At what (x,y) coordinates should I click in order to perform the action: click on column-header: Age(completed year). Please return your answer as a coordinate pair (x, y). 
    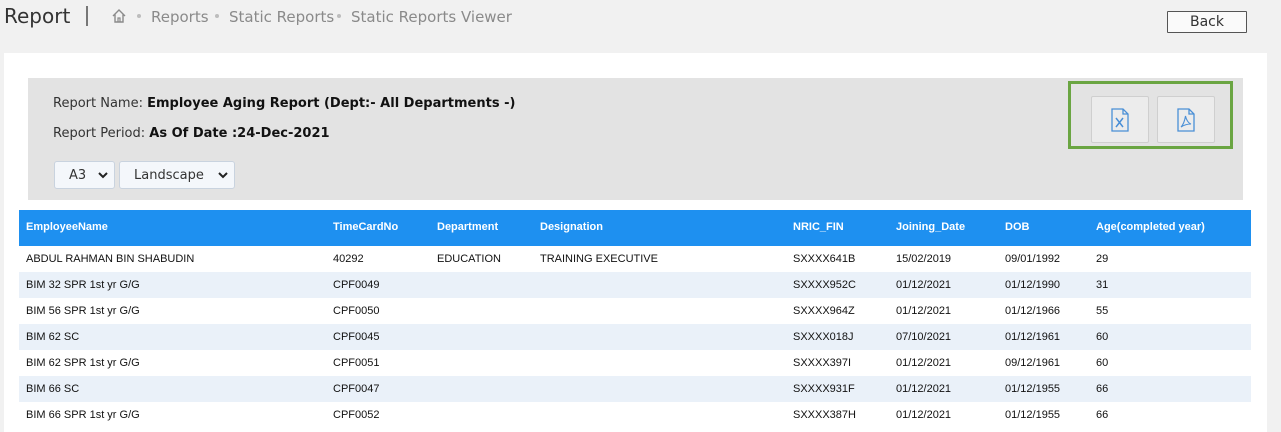
    Looking at the image, I should click on (1150, 227).